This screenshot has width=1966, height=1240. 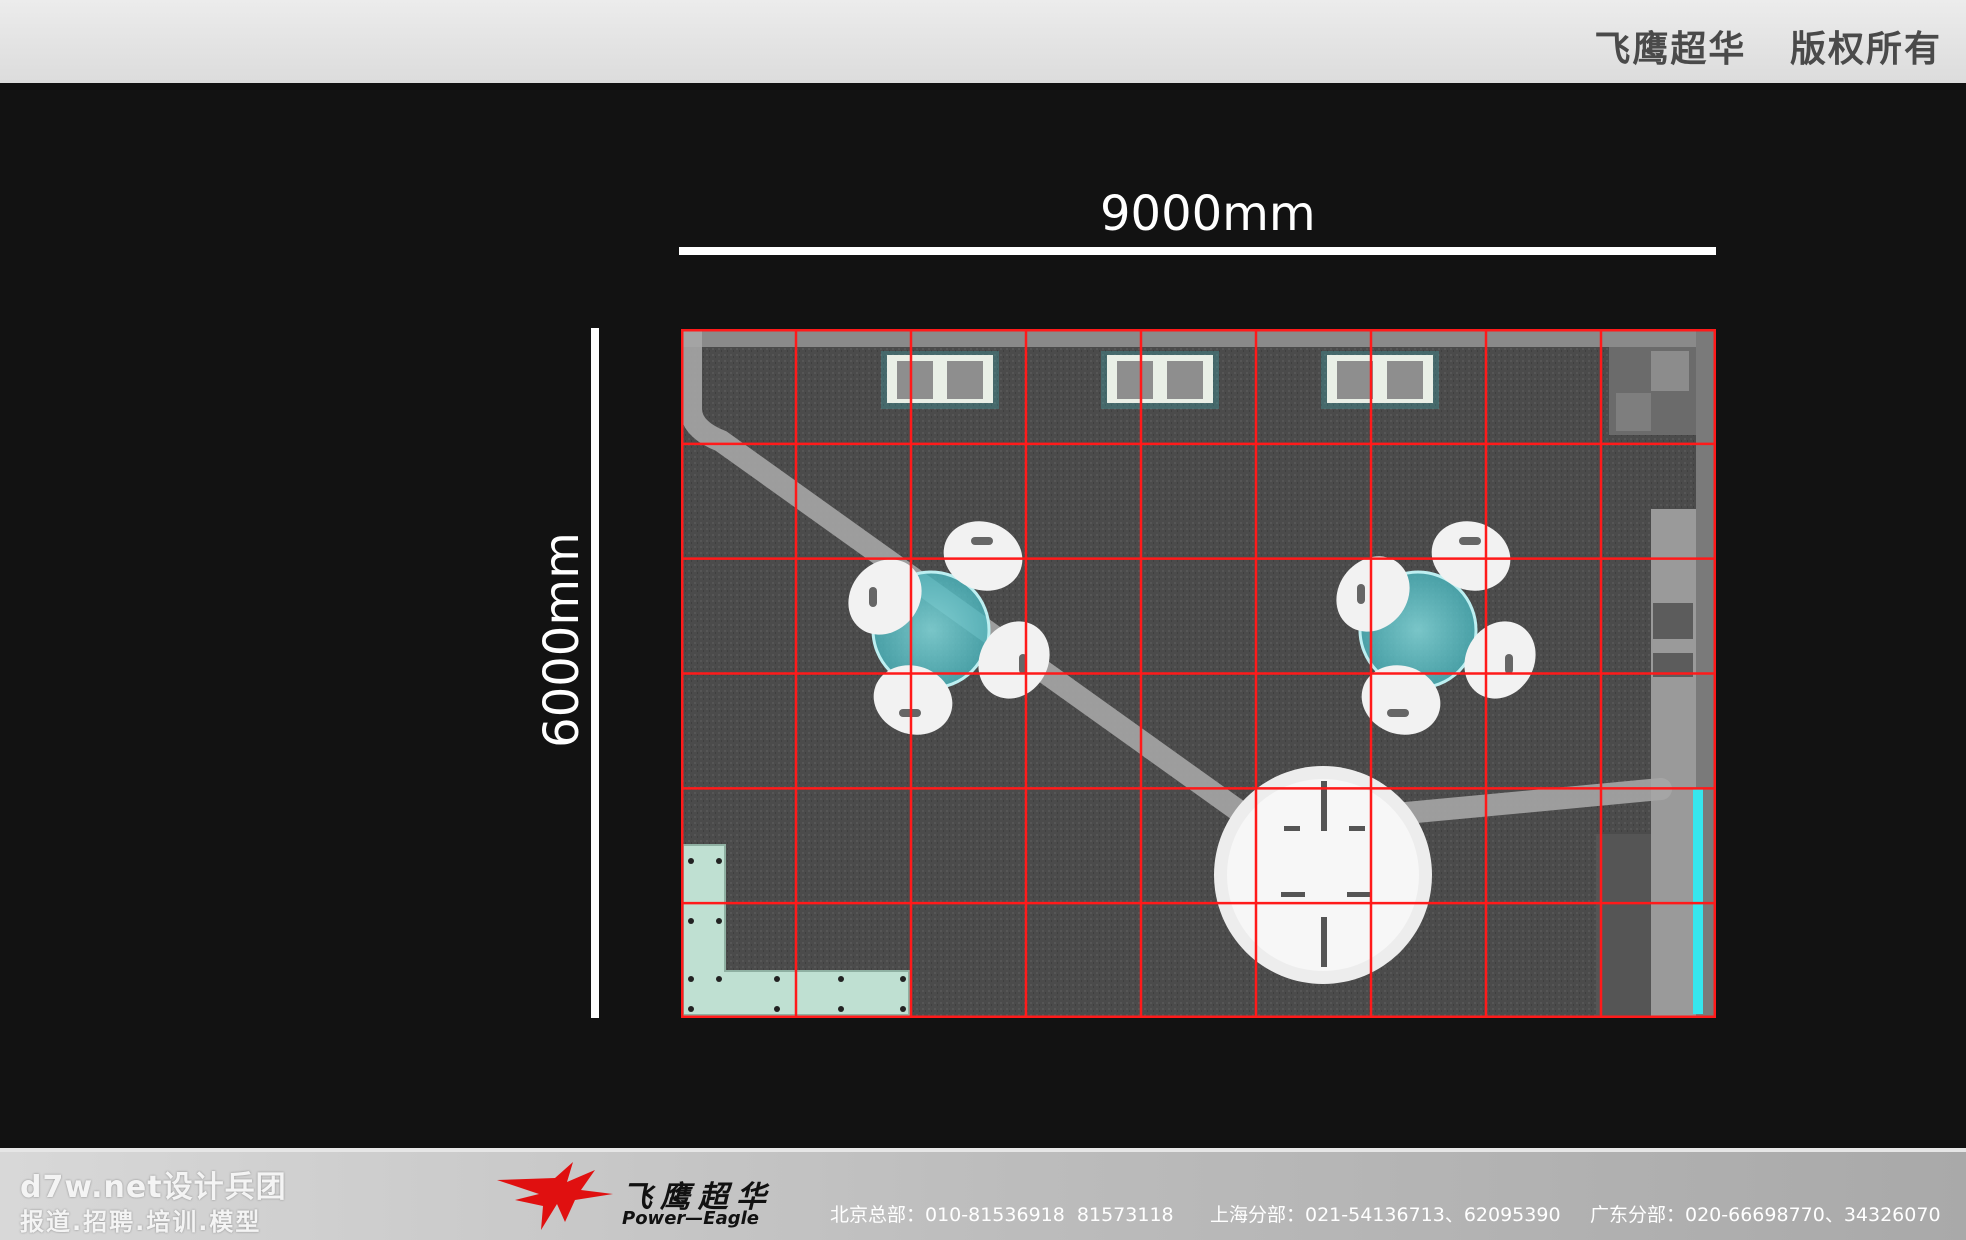 What do you see at coordinates (555, 1196) in the screenshot?
I see `eagle-logo-icon` at bounding box center [555, 1196].